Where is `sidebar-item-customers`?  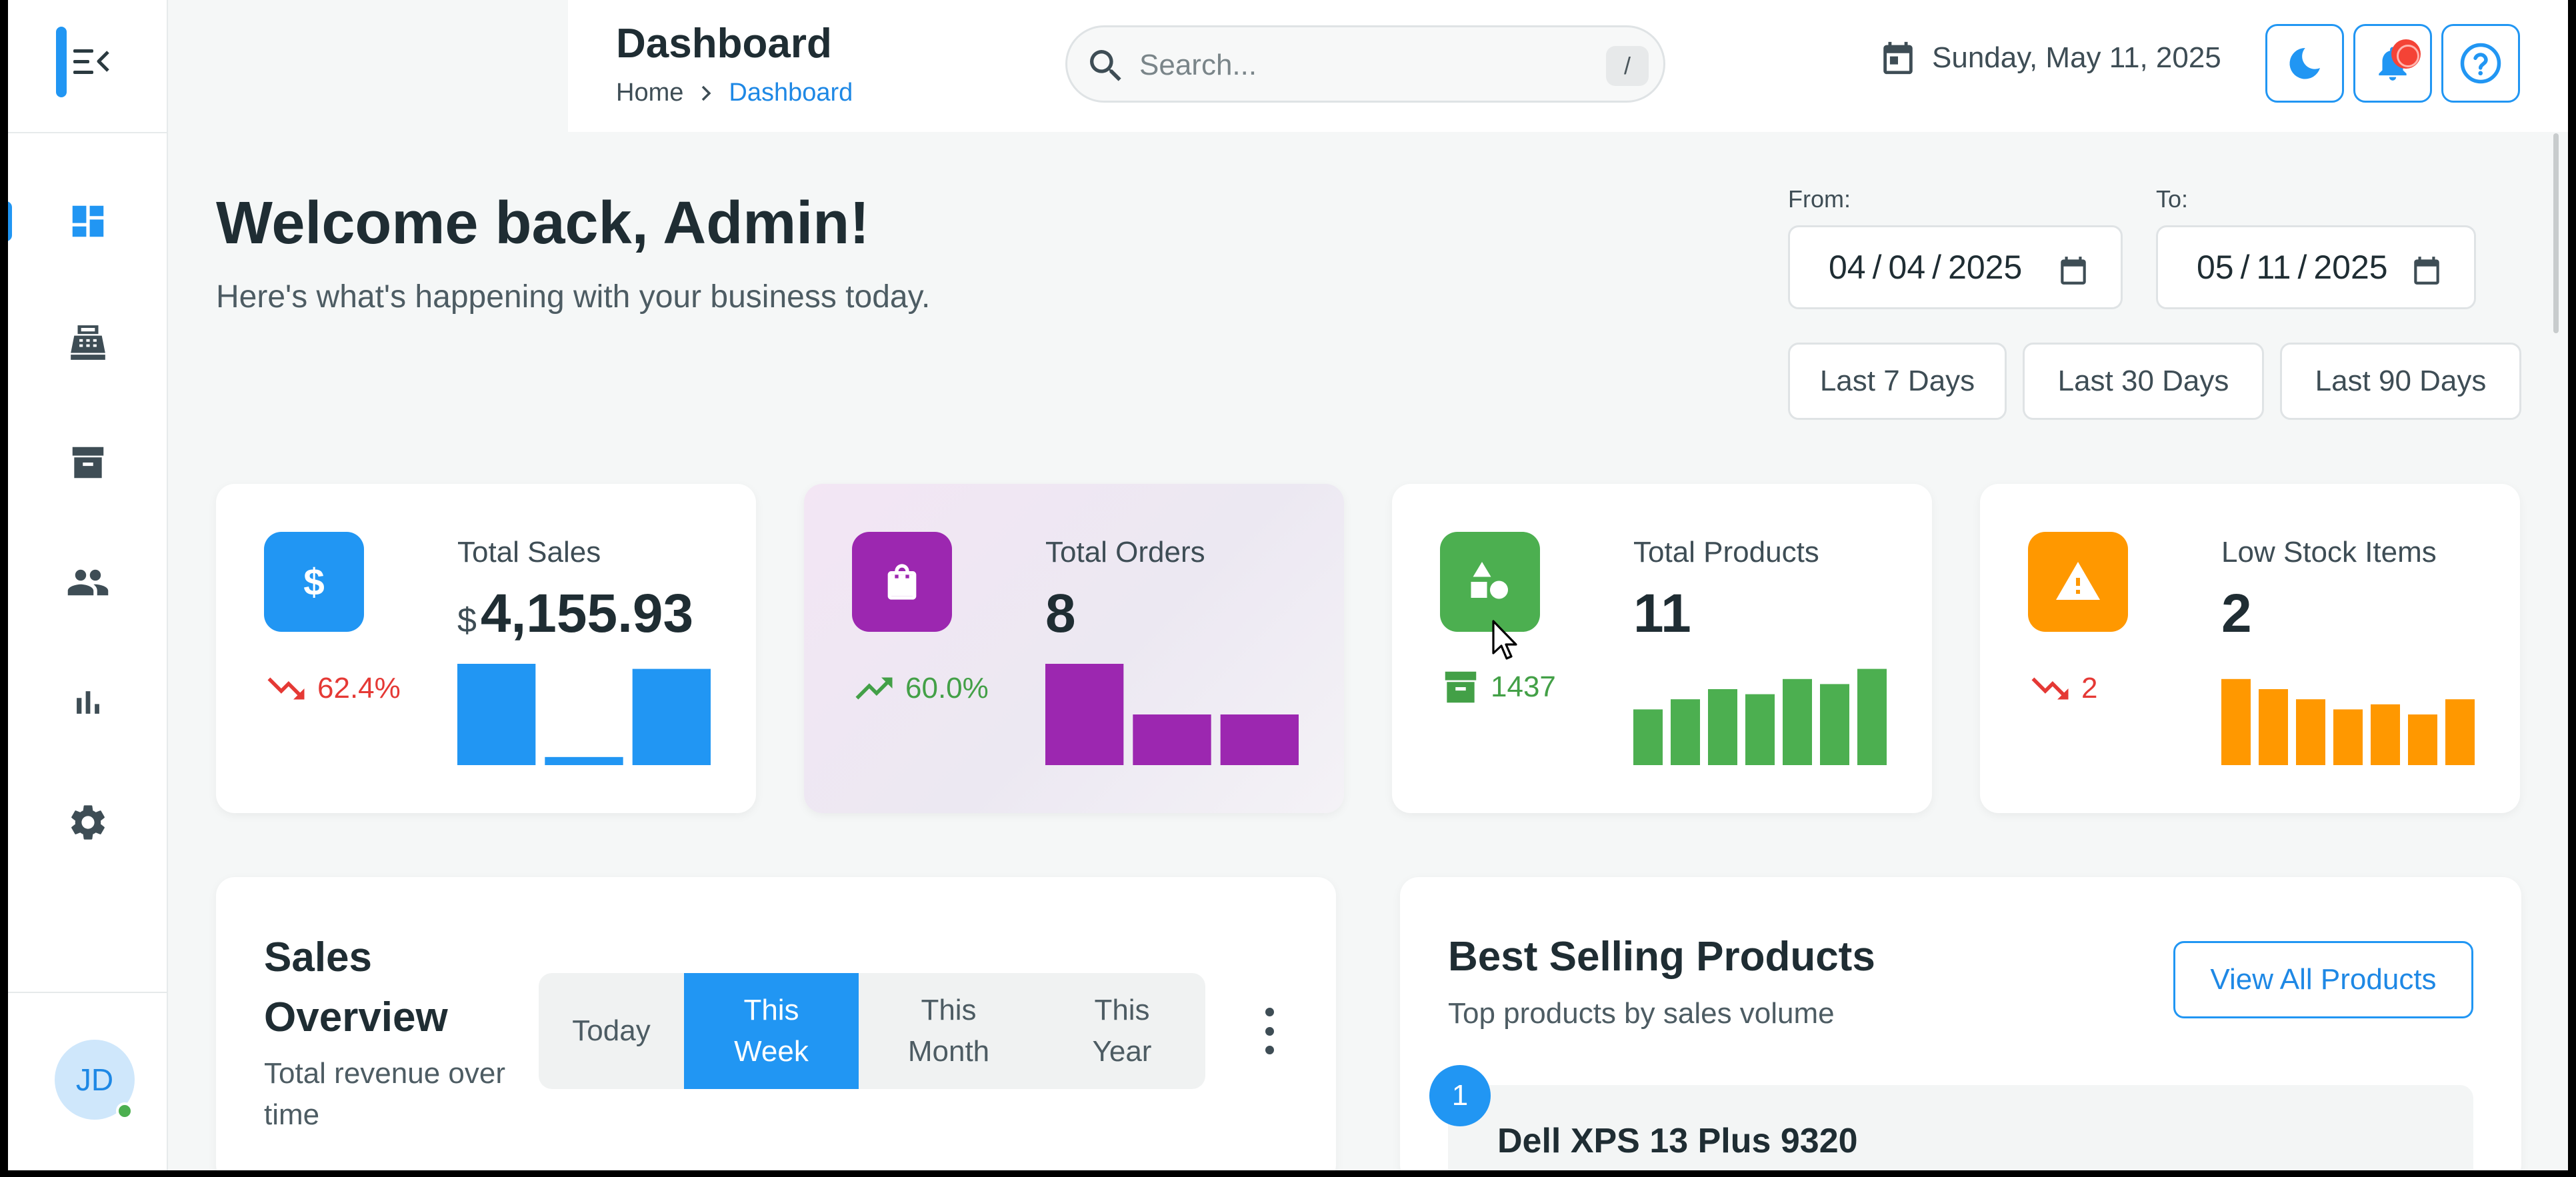
sidebar-item-customers is located at coordinates (88, 582).